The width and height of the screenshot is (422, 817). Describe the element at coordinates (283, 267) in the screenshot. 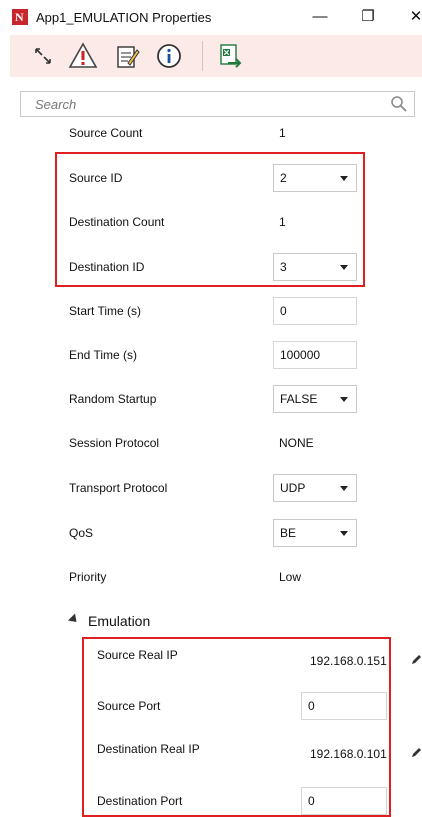

I see `destination-id-value: 3` at that location.